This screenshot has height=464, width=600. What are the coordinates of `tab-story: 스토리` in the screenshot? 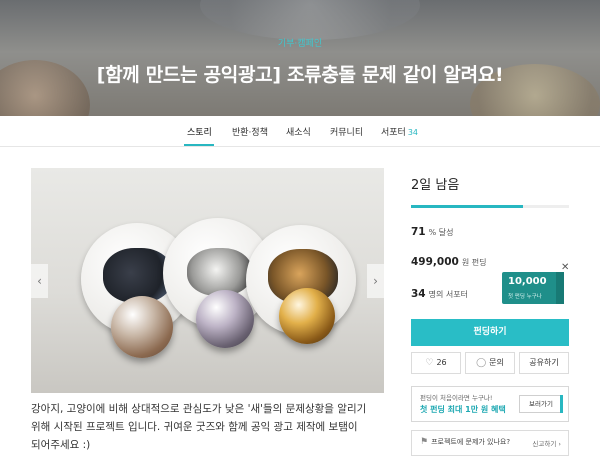 It's located at (199, 131).